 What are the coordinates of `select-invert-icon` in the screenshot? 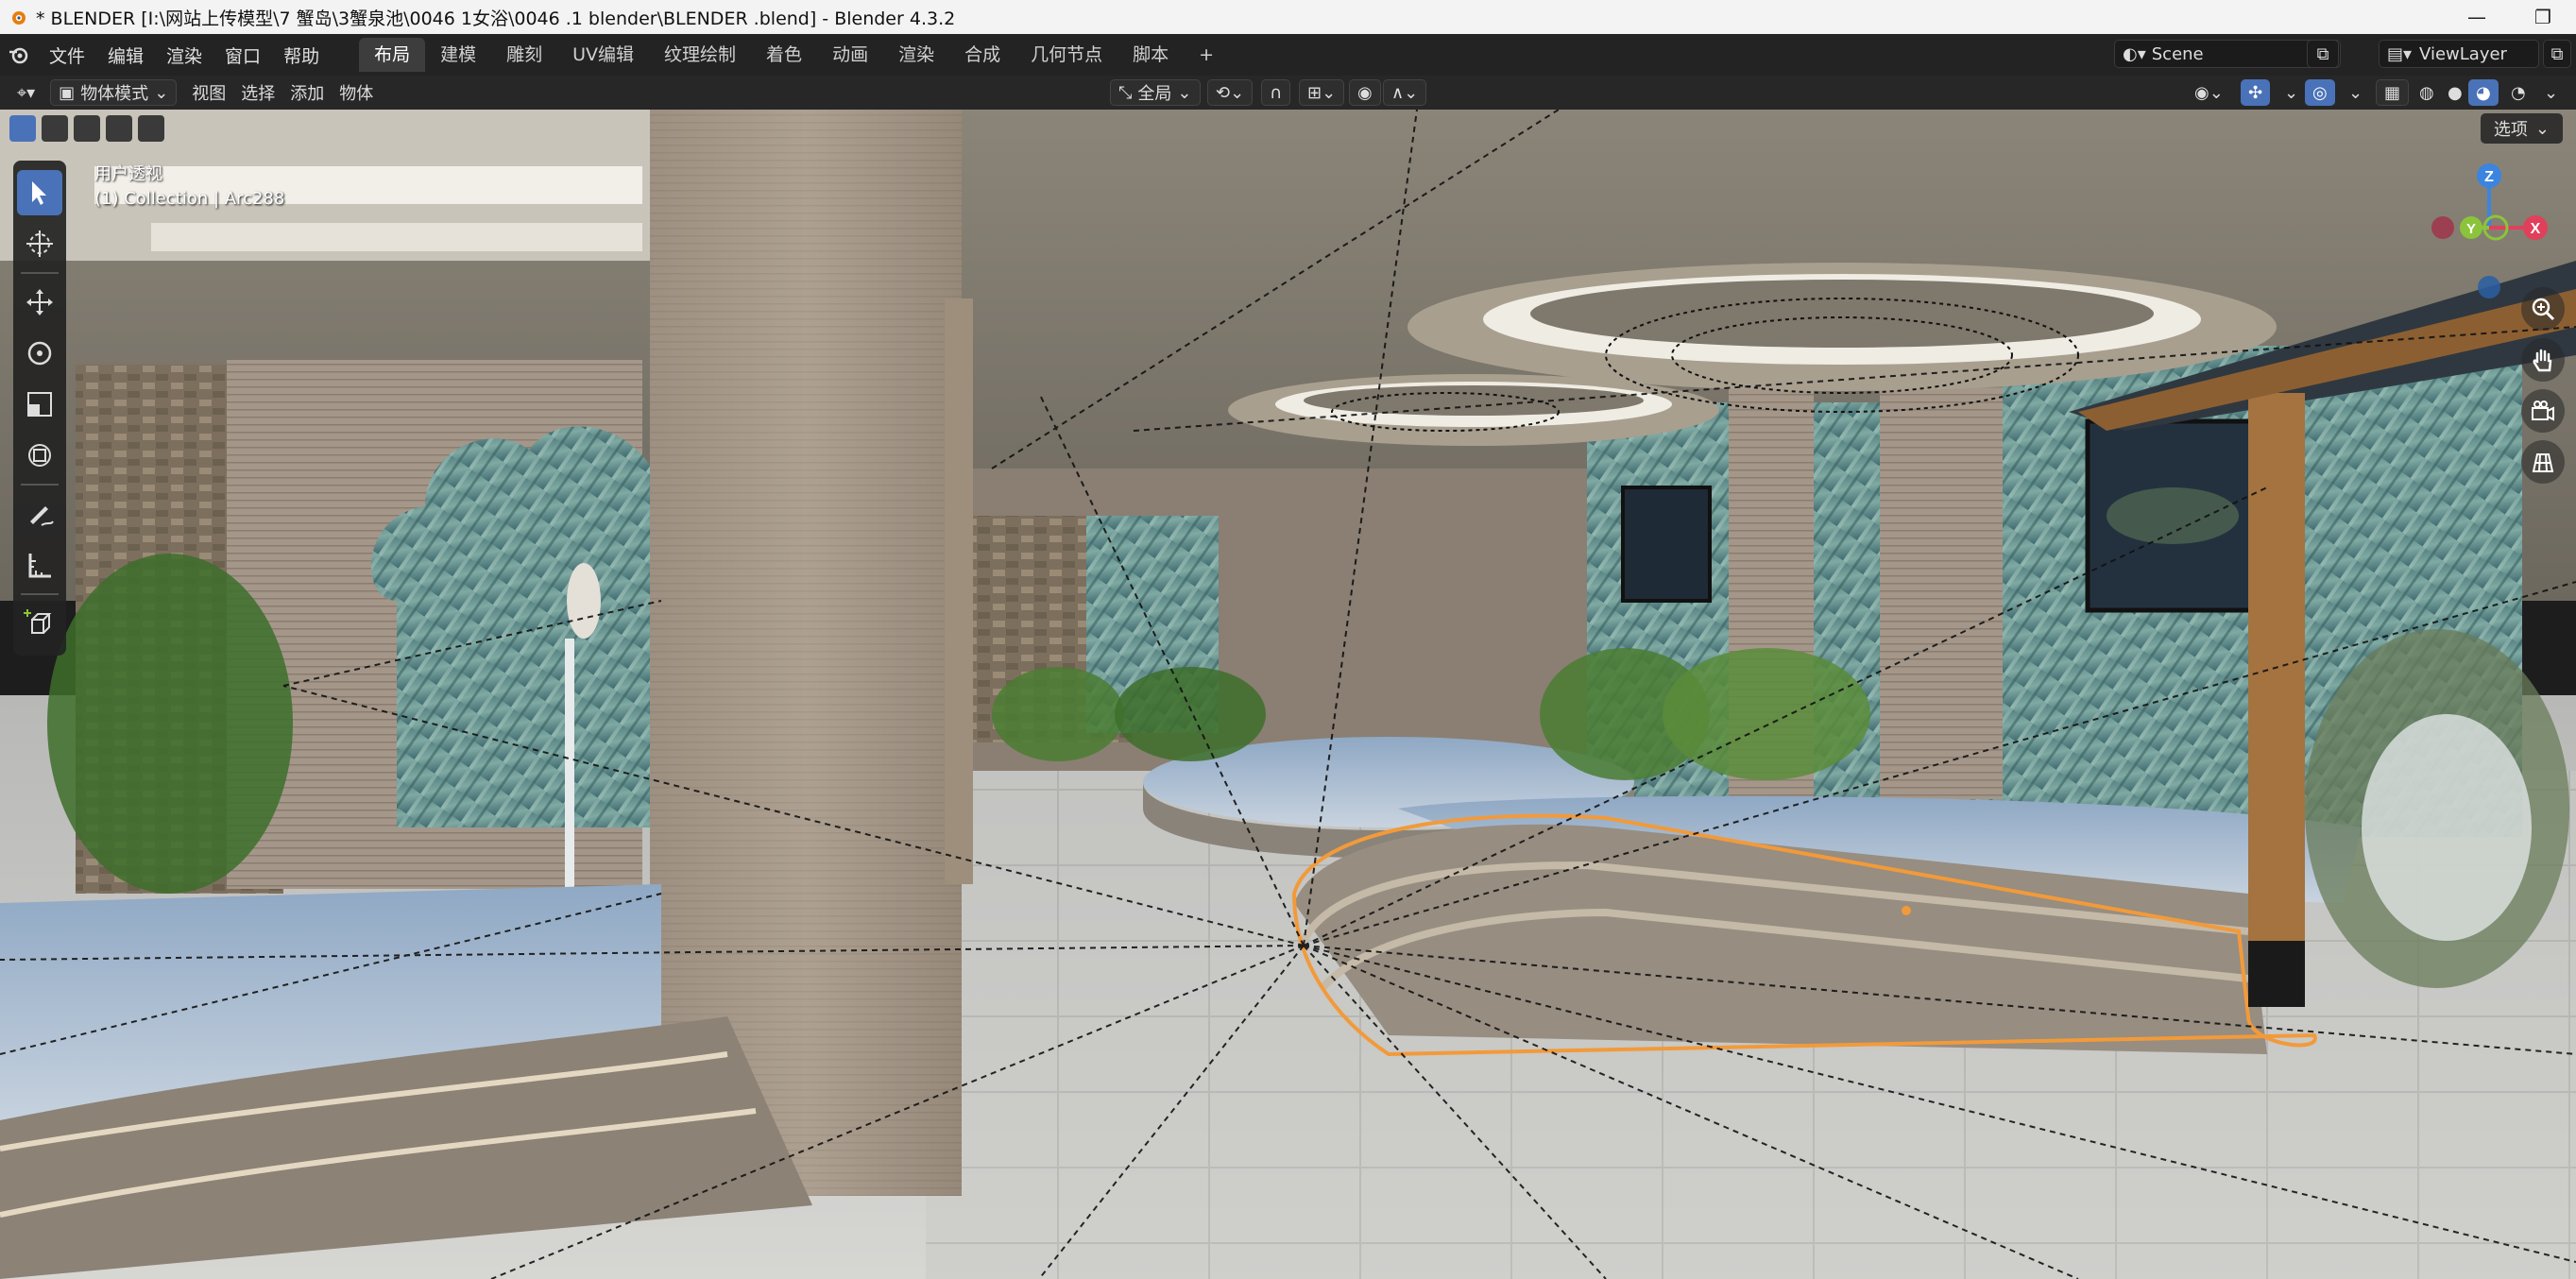 It's located at (119, 128).